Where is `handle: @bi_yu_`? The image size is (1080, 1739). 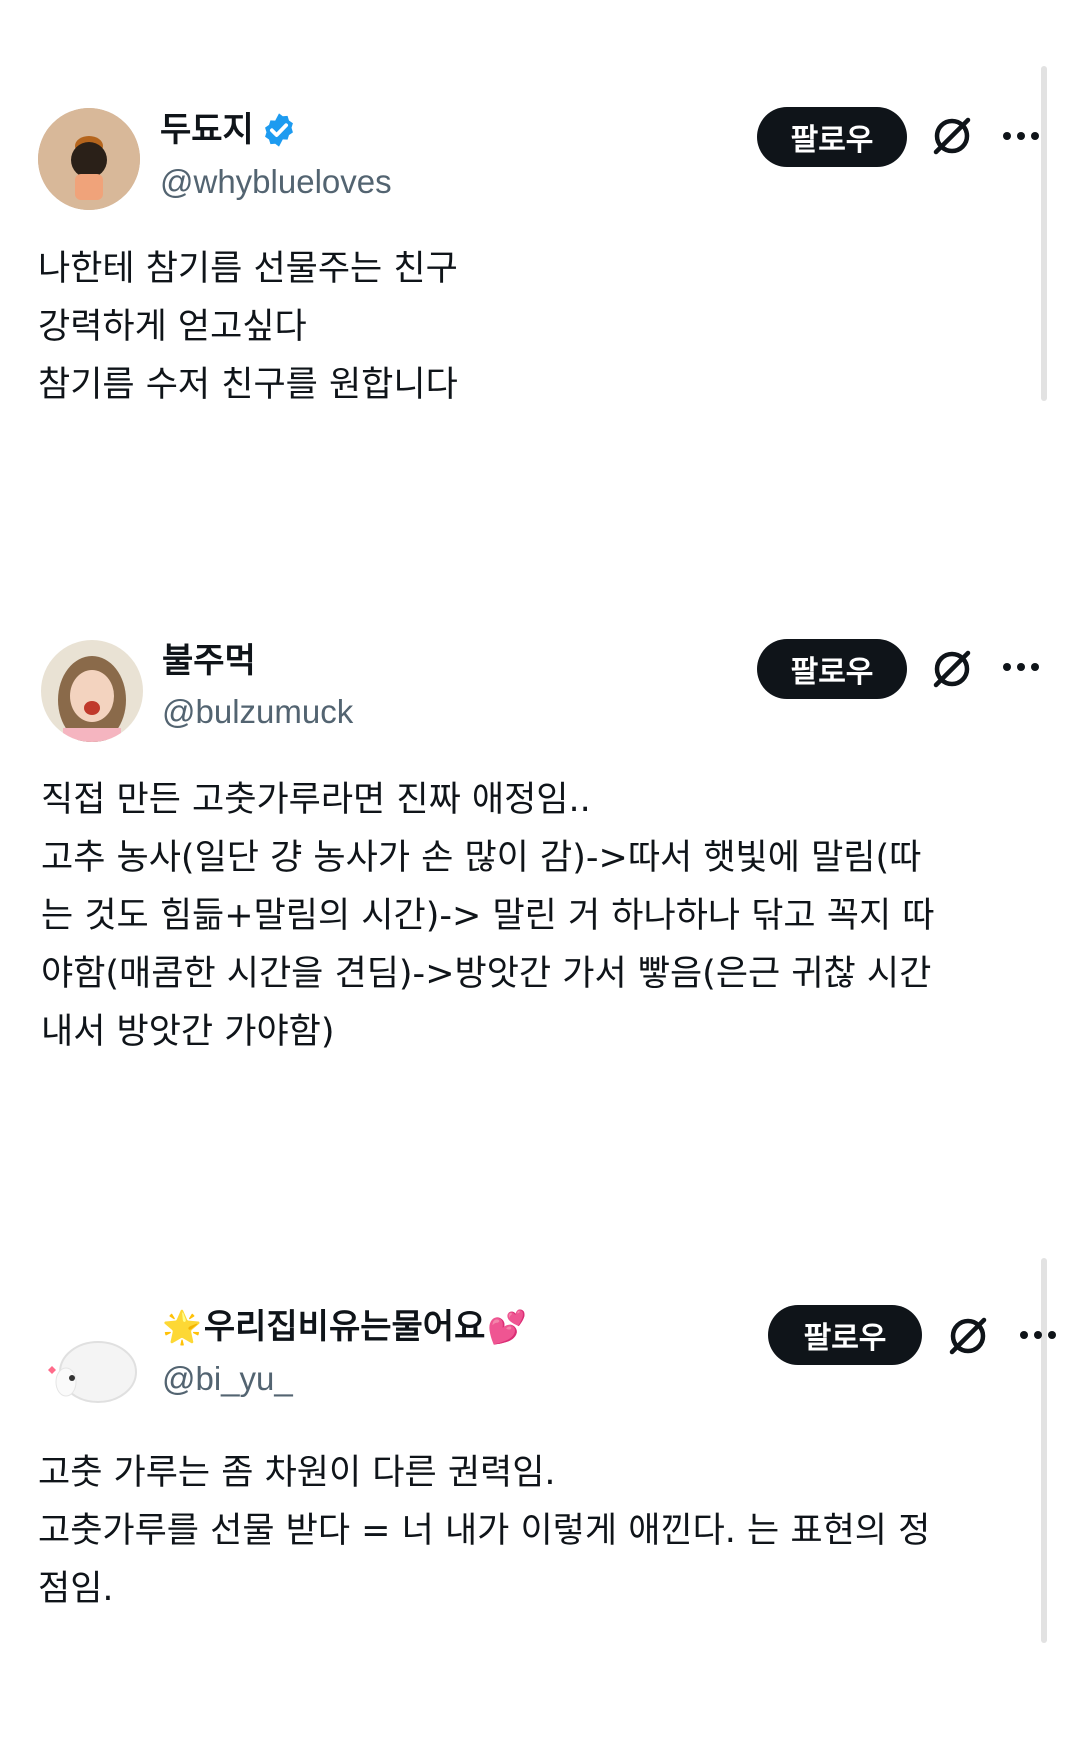
handle: @bi_yu_ is located at coordinates (227, 1379).